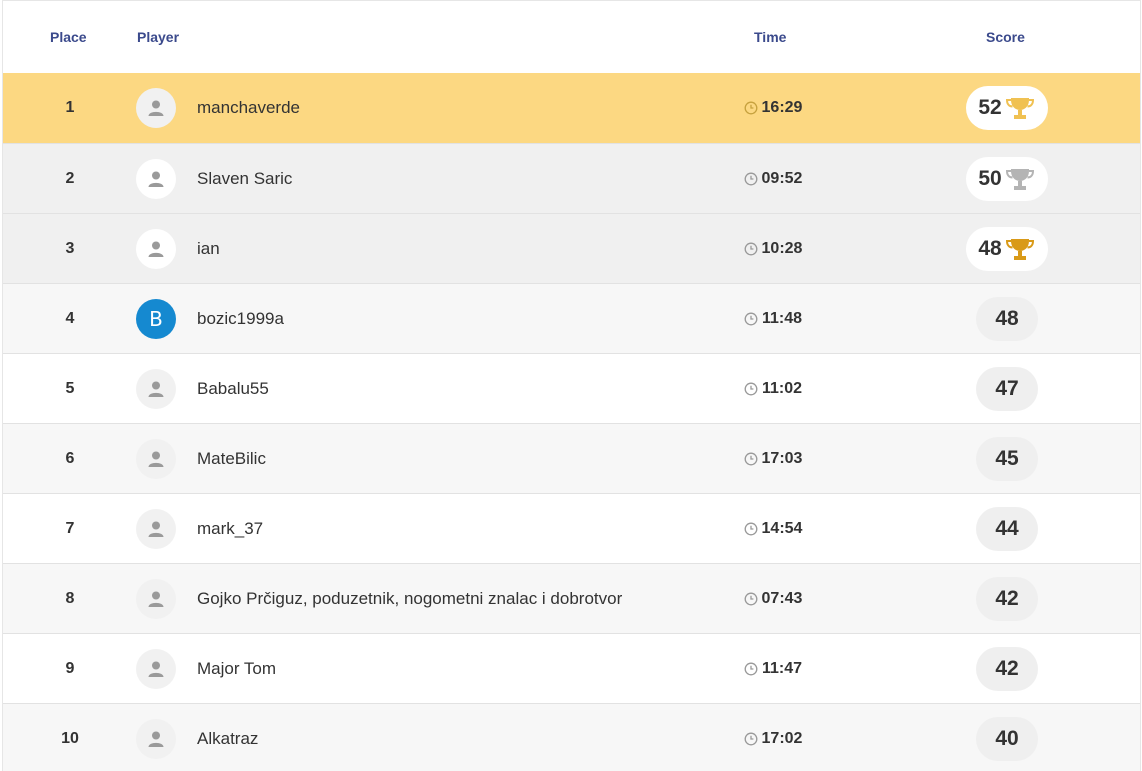  I want to click on time-value: 09:52, so click(782, 178).